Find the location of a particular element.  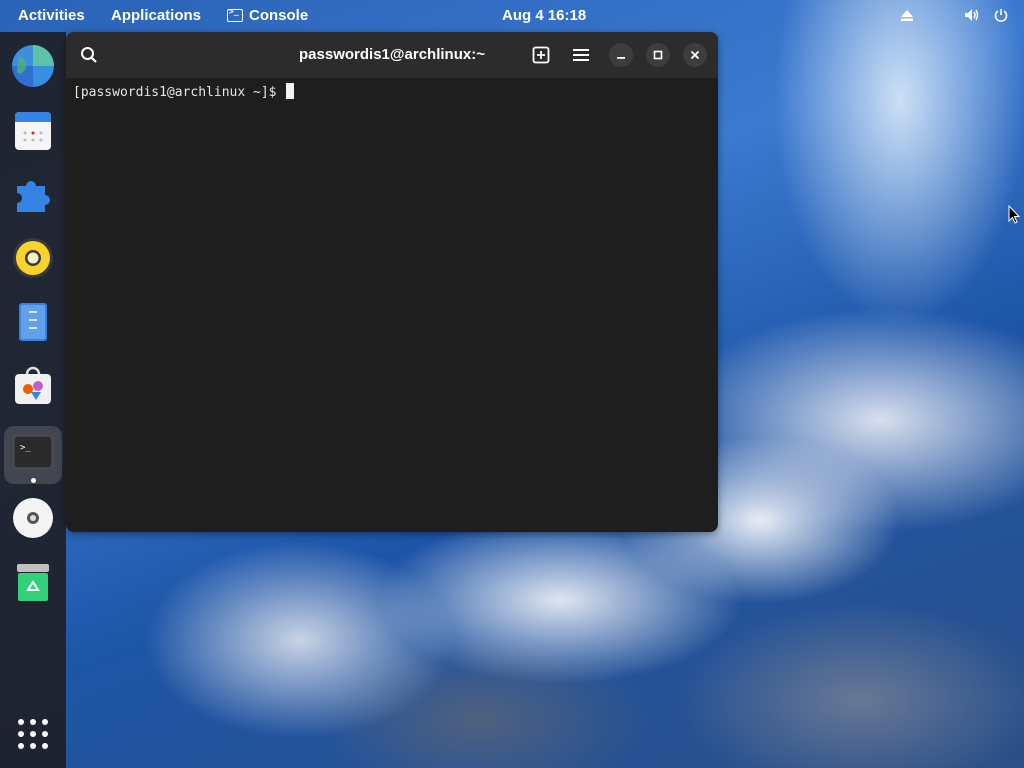

new-tab-icon is located at coordinates (541, 55).